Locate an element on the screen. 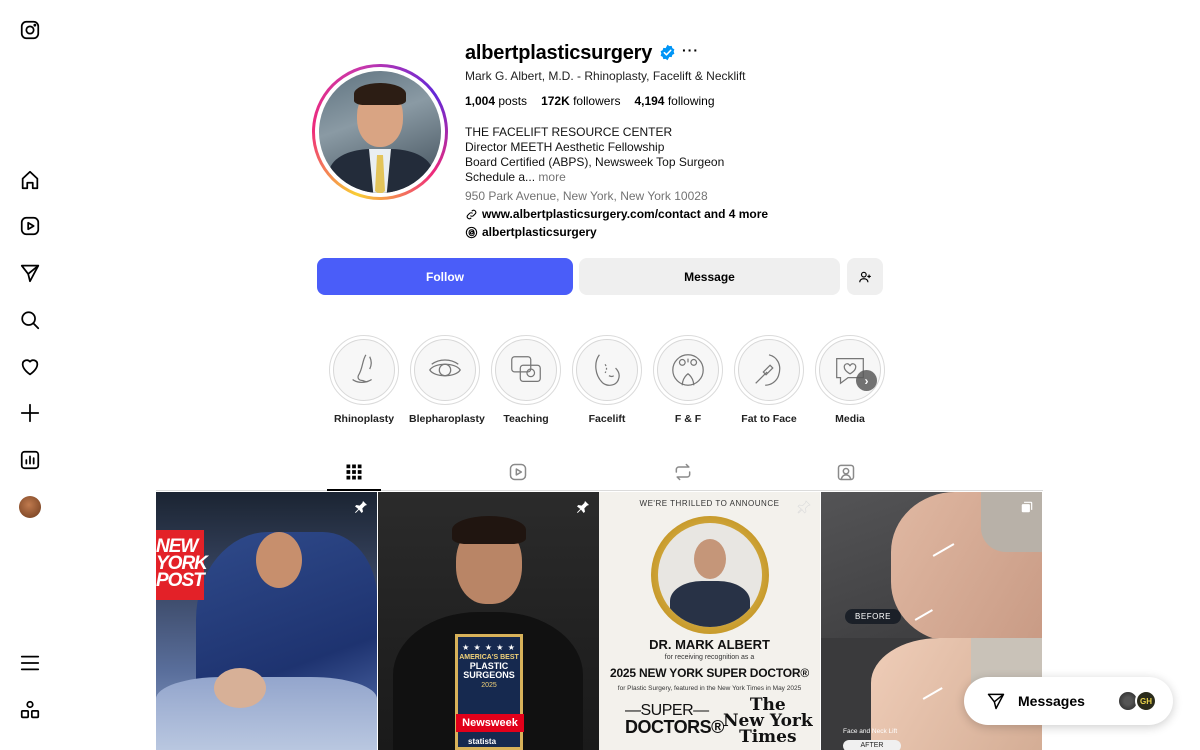  suggested-users-button is located at coordinates (865, 276).